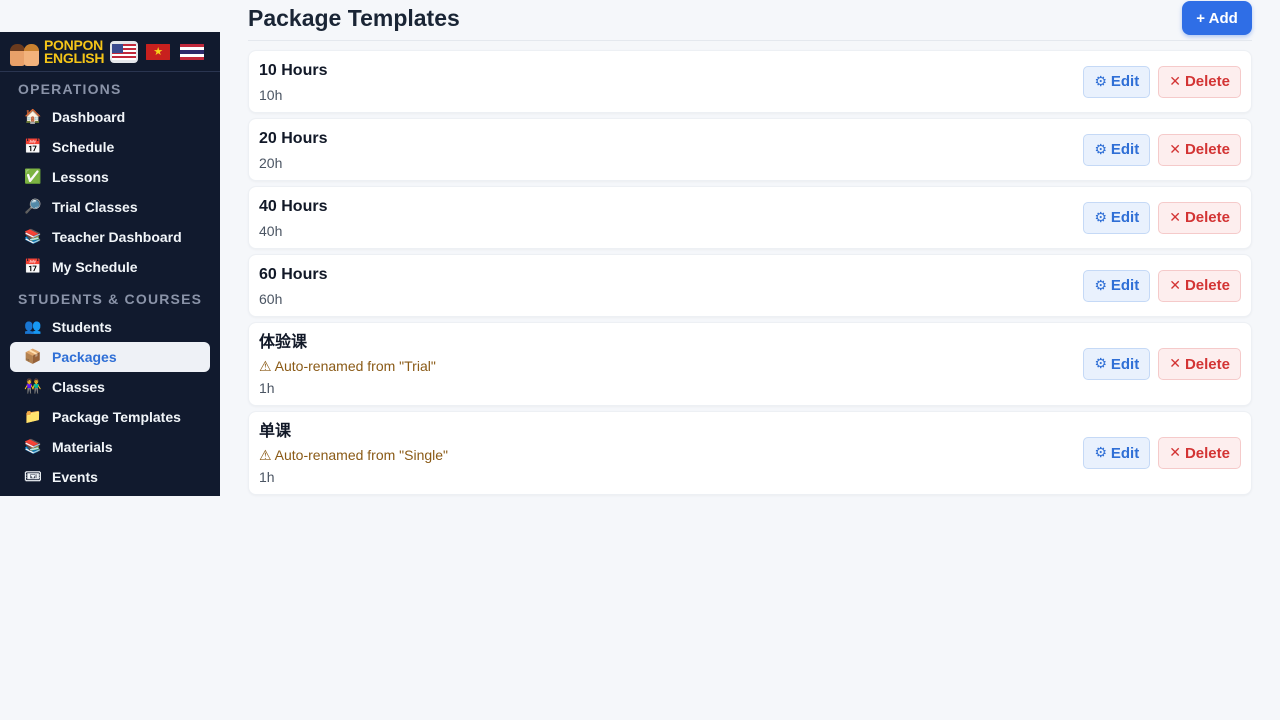 The height and width of the screenshot is (720, 1280). Describe the element at coordinates (74, 51) in the screenshot. I see `logo: PONPON ENGLISH` at that location.